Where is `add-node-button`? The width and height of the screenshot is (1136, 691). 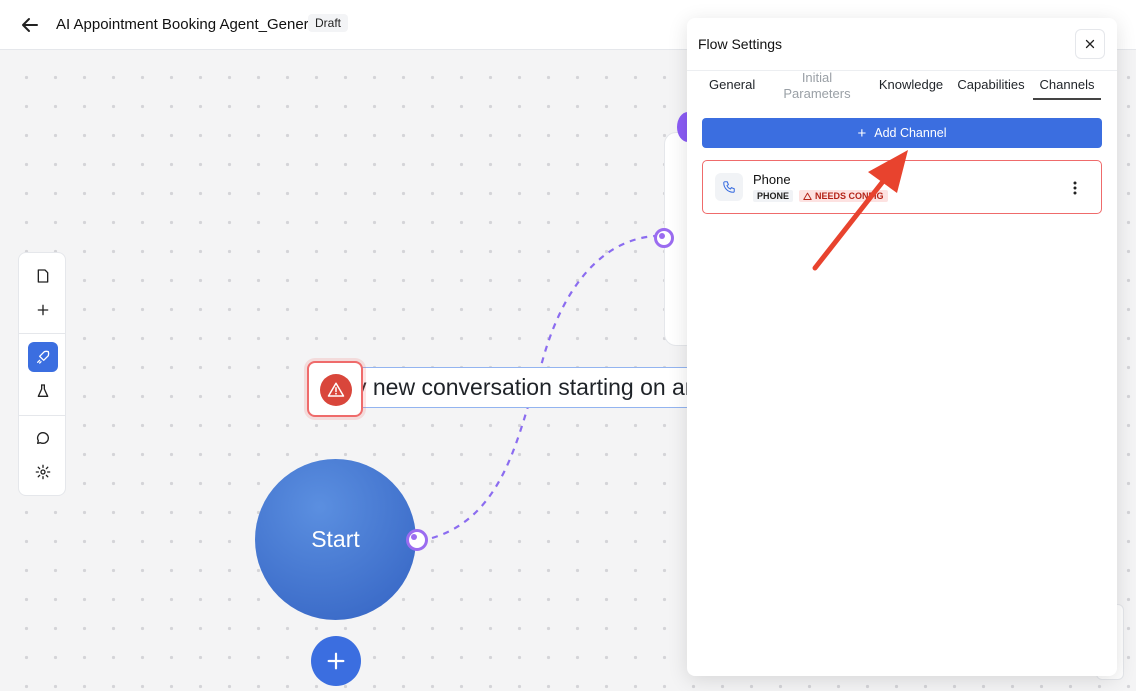
add-node-button is located at coordinates (336, 661).